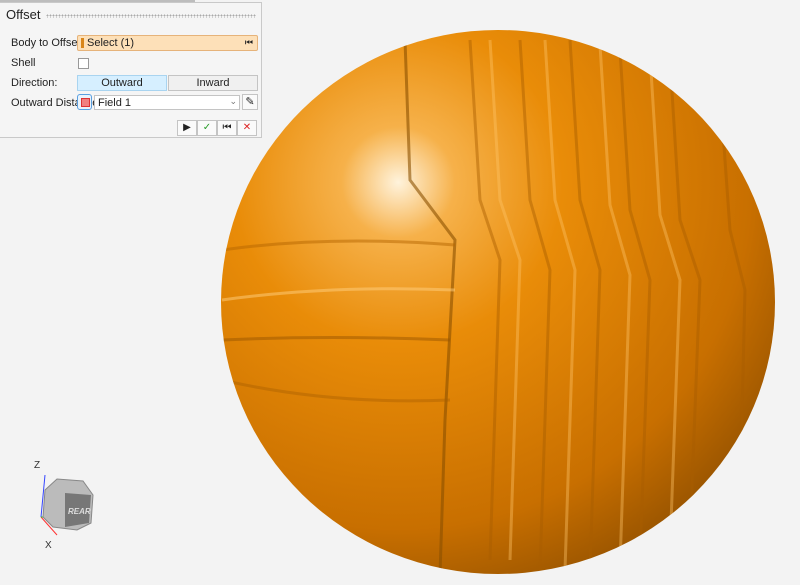 Image resolution: width=800 pixels, height=585 pixels. What do you see at coordinates (65, 502) in the screenshot?
I see `view-cube: Z X REAR` at bounding box center [65, 502].